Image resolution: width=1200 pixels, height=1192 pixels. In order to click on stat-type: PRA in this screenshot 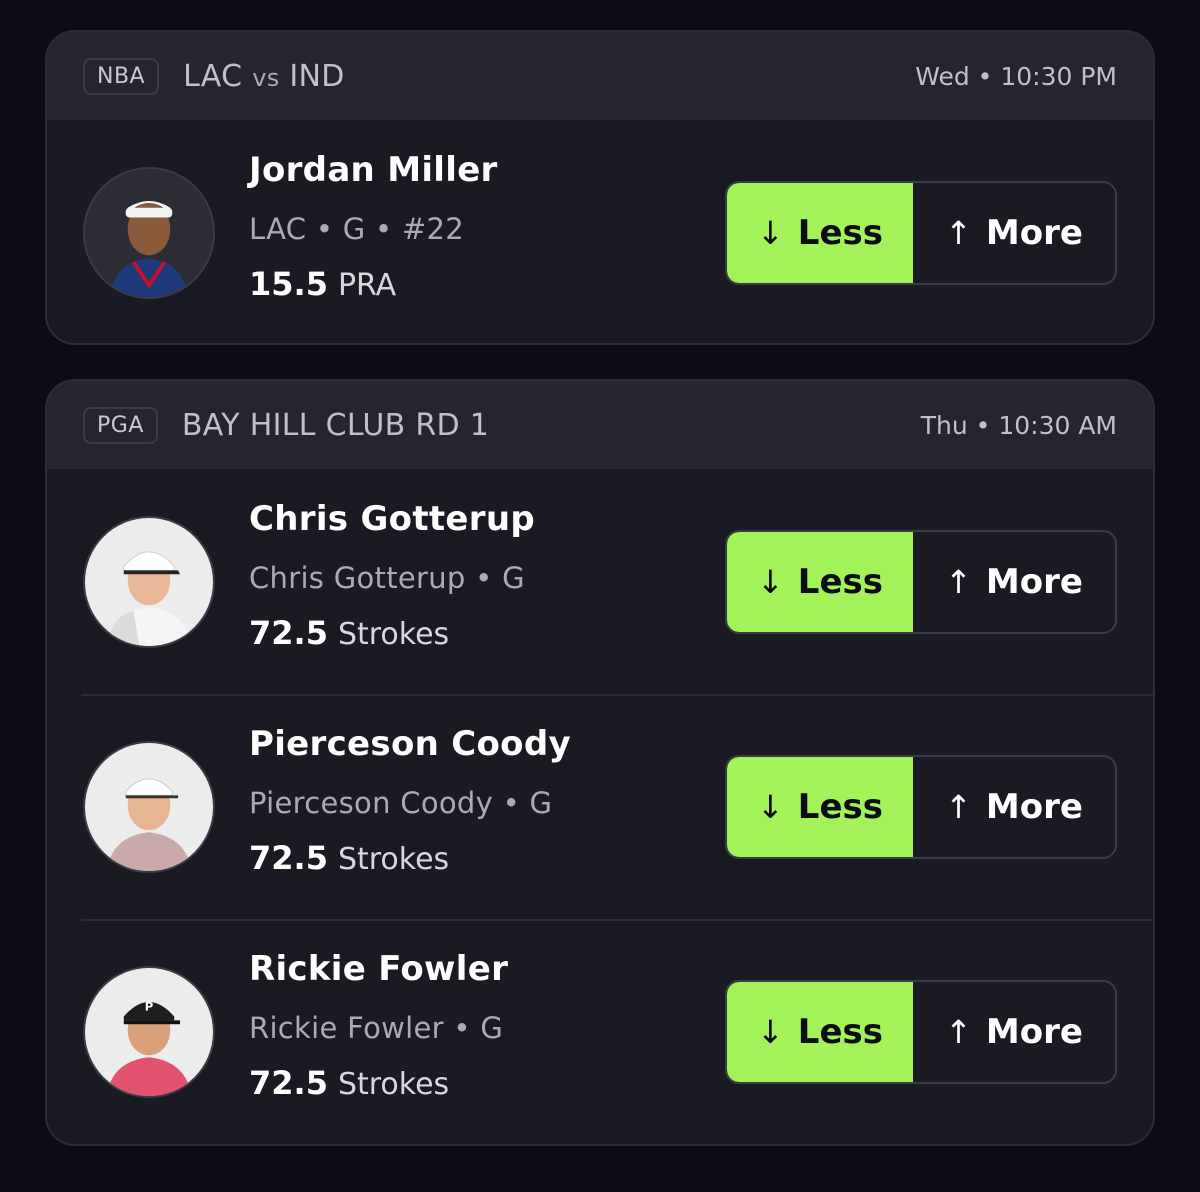, I will do `click(367, 285)`.